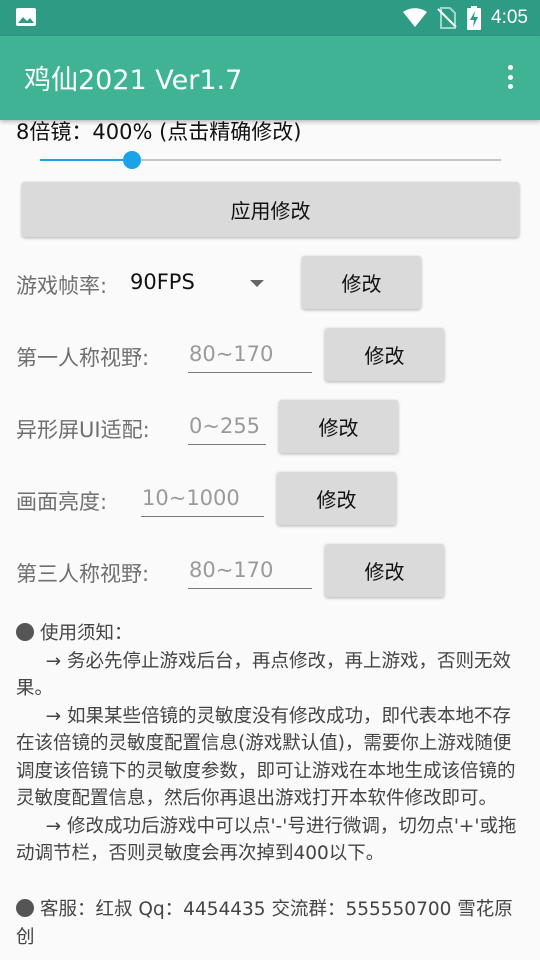 The width and height of the screenshot is (540, 960). Describe the element at coordinates (336, 498) in the screenshot. I see `brightness-modify-button: 修改` at that location.